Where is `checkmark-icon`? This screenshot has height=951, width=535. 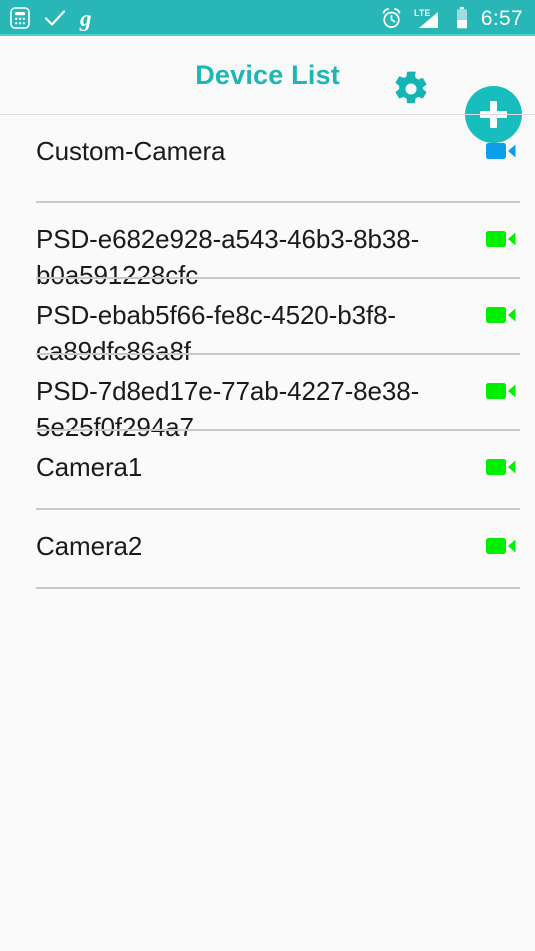 checkmark-icon is located at coordinates (55, 18).